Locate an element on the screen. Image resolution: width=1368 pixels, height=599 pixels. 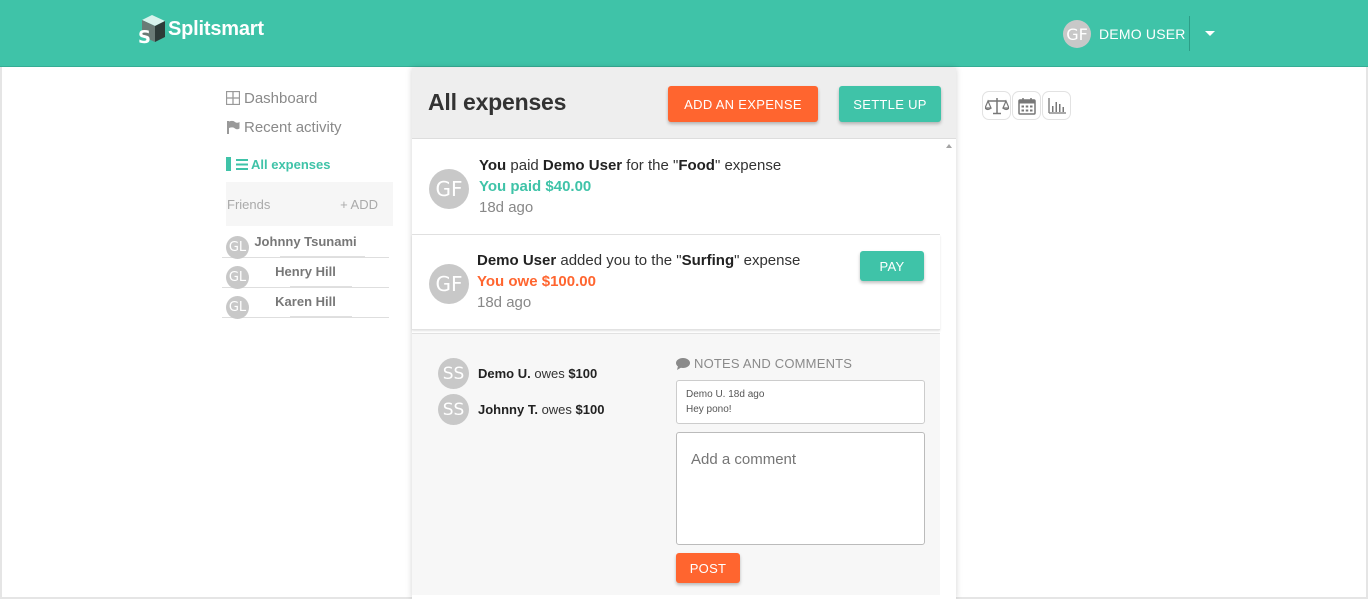
owes-row: SS Johnny T. owes $100 is located at coordinates (521, 409).